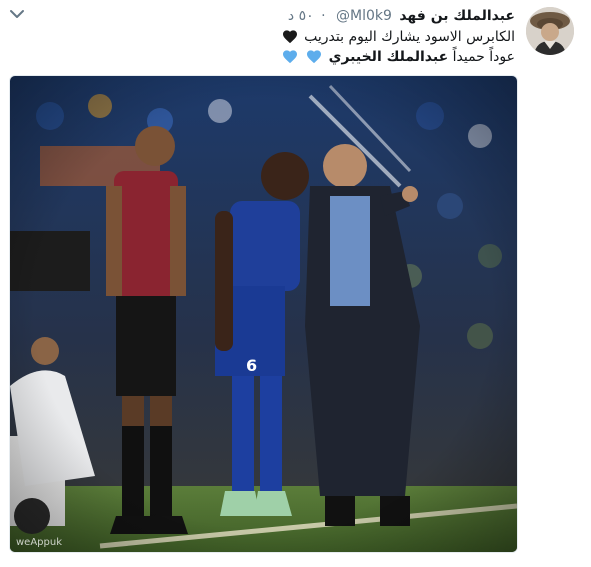  Describe the element at coordinates (364, 16) in the screenshot. I see `author-handle: @Ml0k9` at that location.